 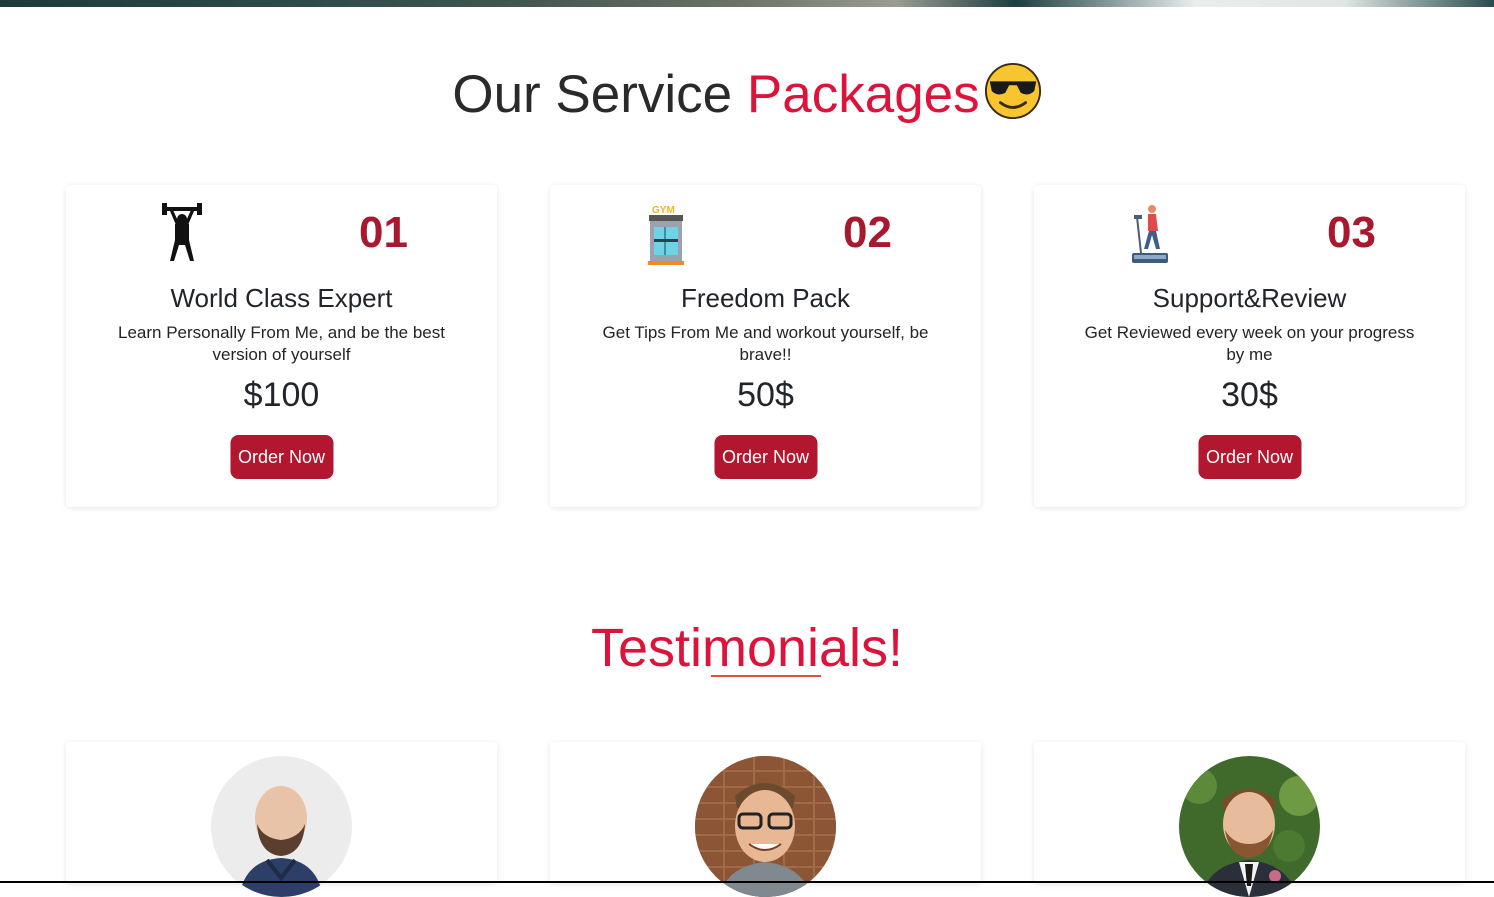 I want to click on gym-building-icon: GYM, so click(x=666, y=235).